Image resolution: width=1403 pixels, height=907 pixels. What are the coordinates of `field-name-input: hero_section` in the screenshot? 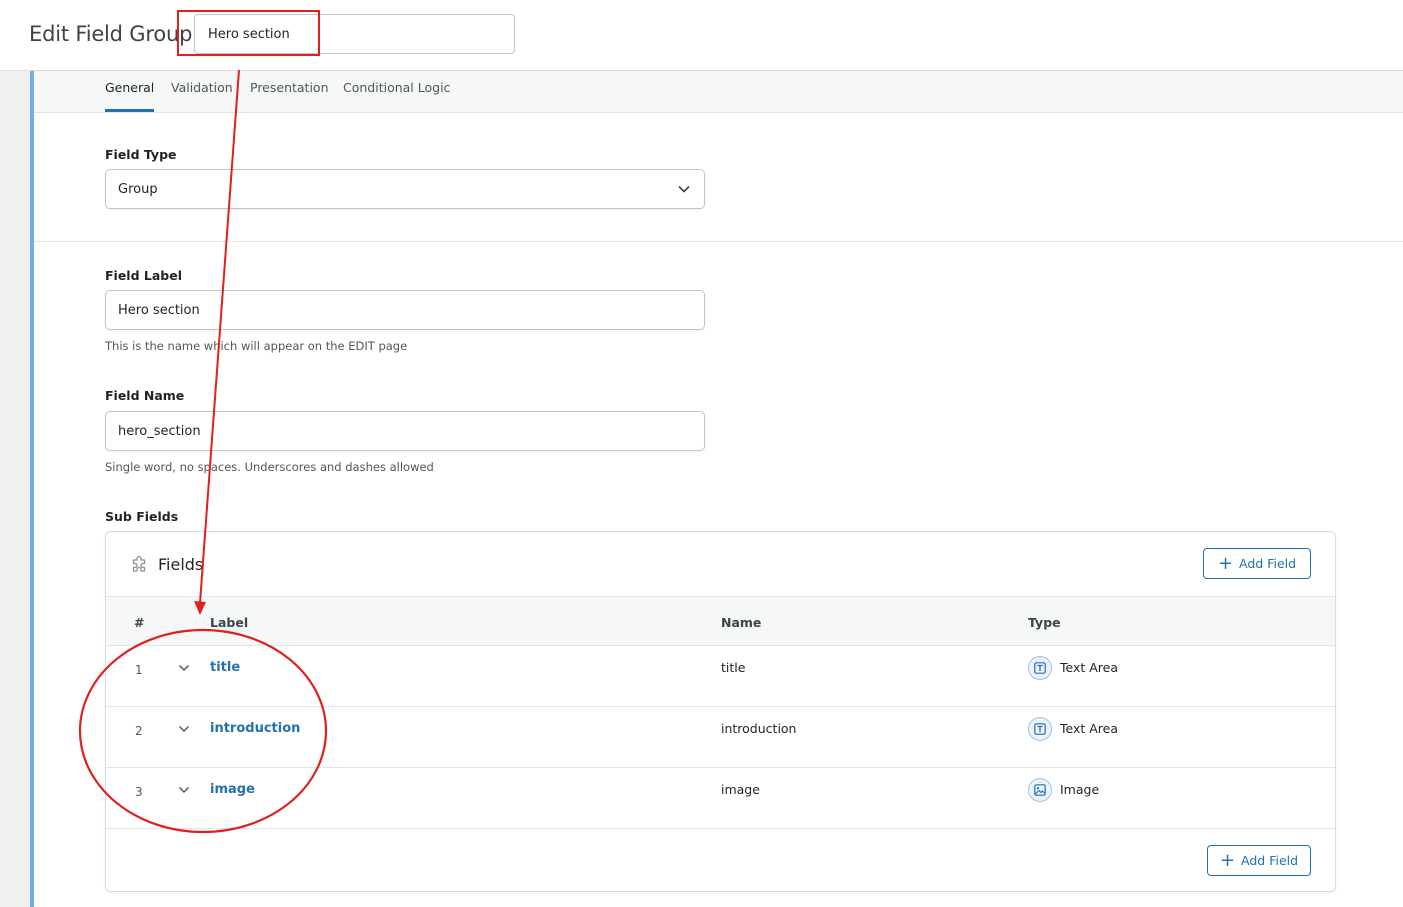 It's located at (405, 431).